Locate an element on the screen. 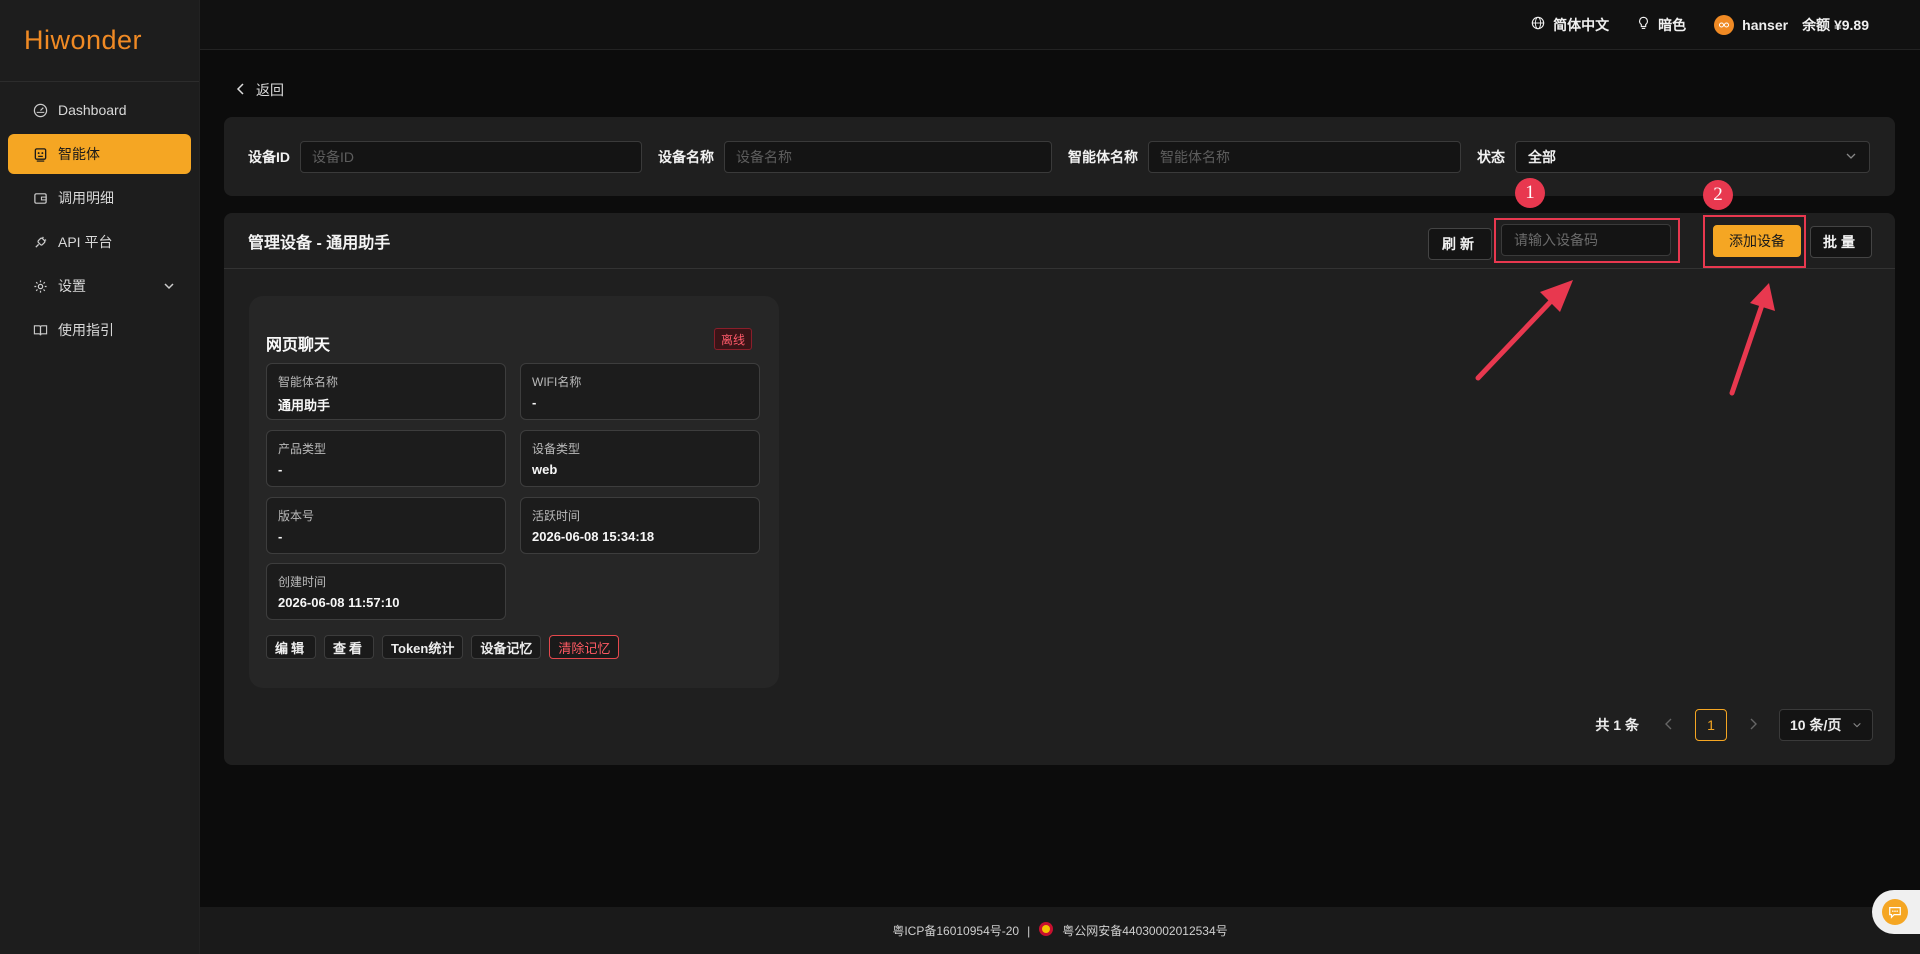  police-badge-icon is located at coordinates (1046, 930).